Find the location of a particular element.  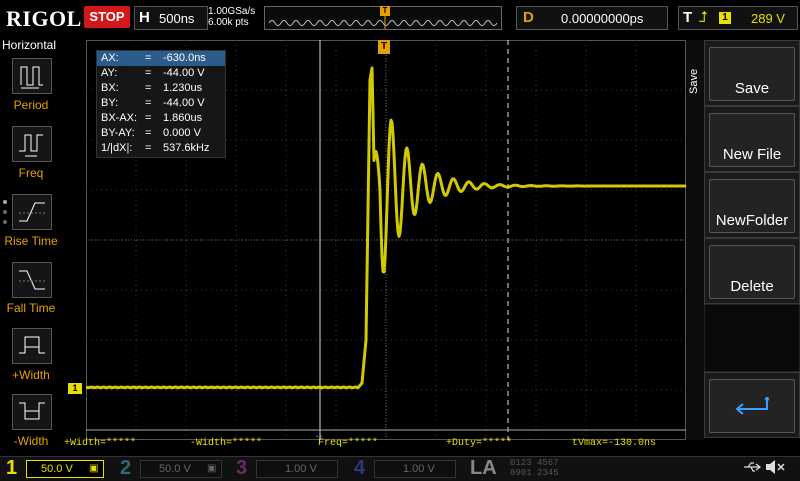

ch1-offset-marker: 1 is located at coordinates (75, 388).